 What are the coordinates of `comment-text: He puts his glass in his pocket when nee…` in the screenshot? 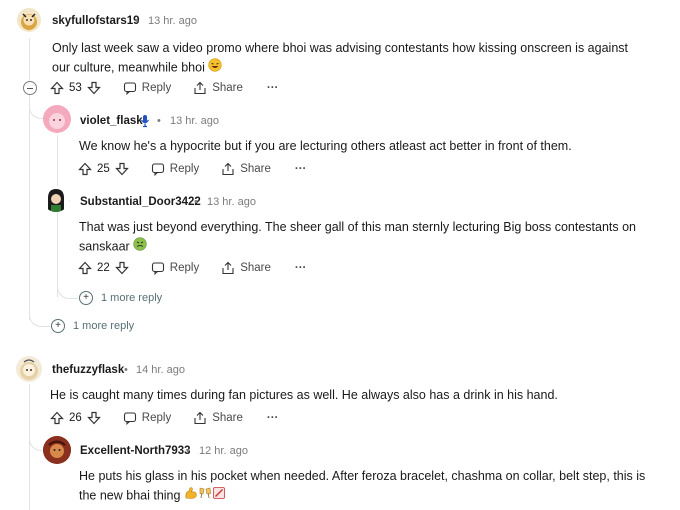 It's located at (362, 486).